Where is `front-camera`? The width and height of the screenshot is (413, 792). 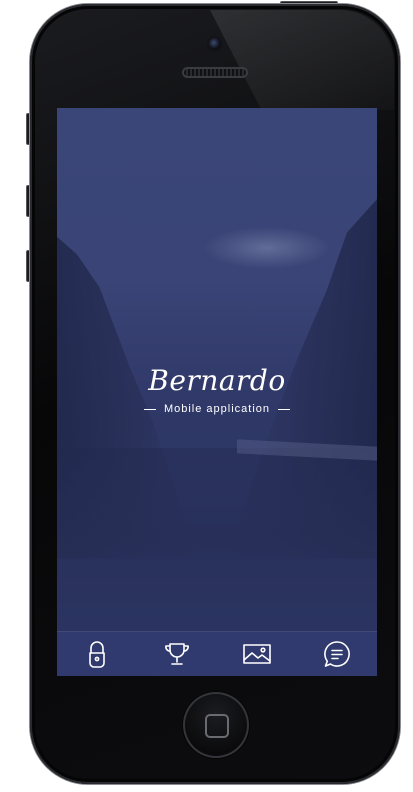
front-camera is located at coordinates (215, 44).